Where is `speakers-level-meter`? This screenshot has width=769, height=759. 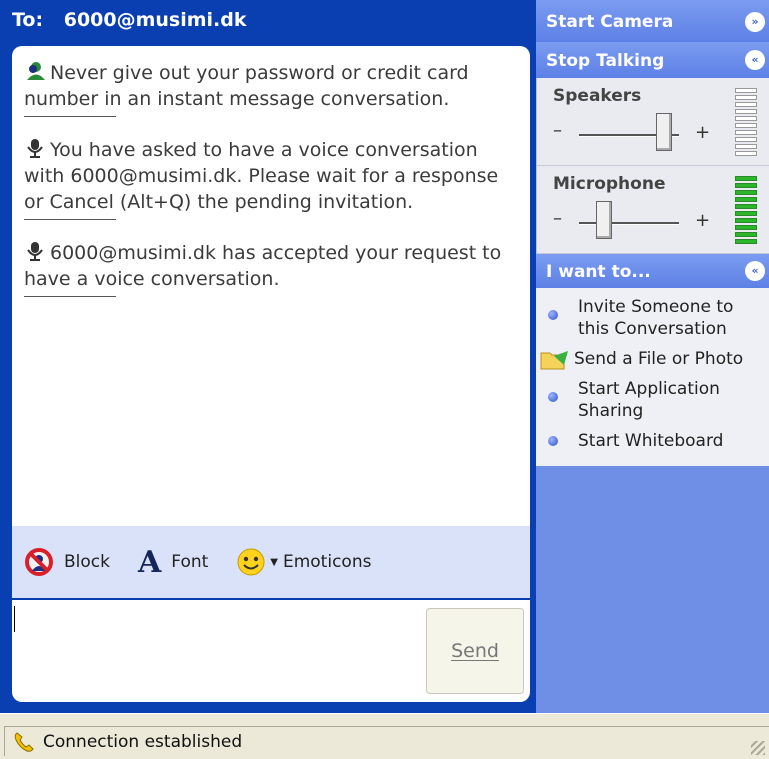 speakers-level-meter is located at coordinates (746, 125).